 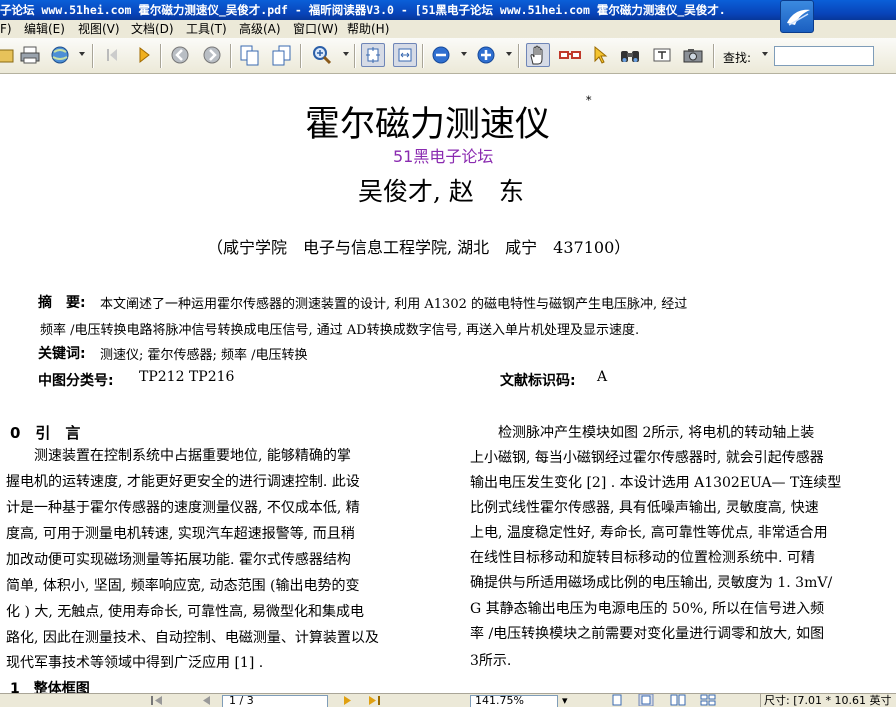 I want to click on menu-document: 文档(D), so click(x=152, y=29).